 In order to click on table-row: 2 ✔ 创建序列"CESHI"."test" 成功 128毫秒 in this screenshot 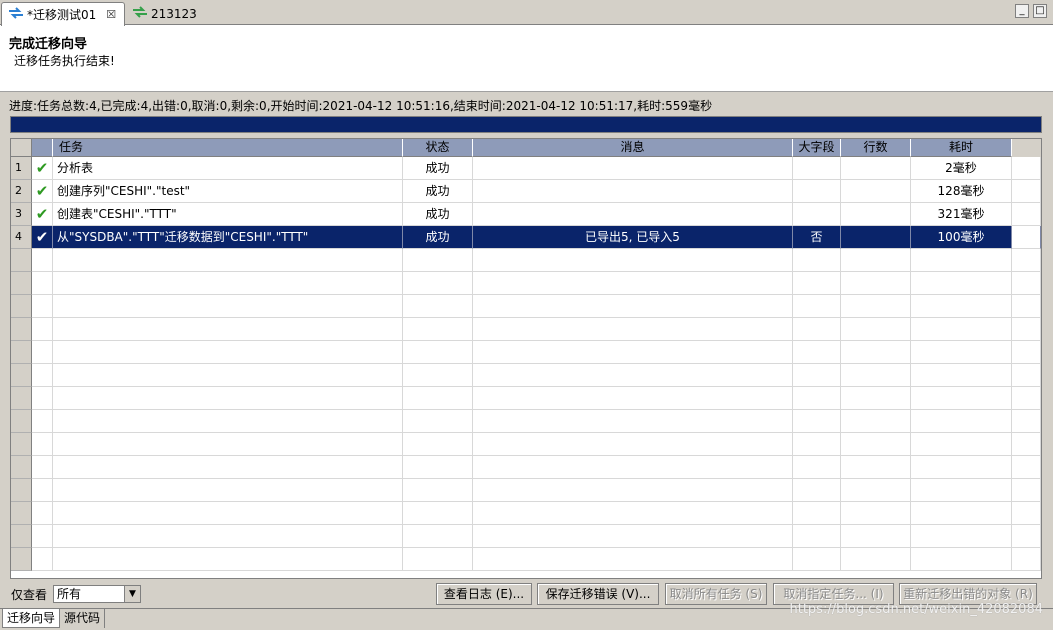, I will do `click(526, 191)`.